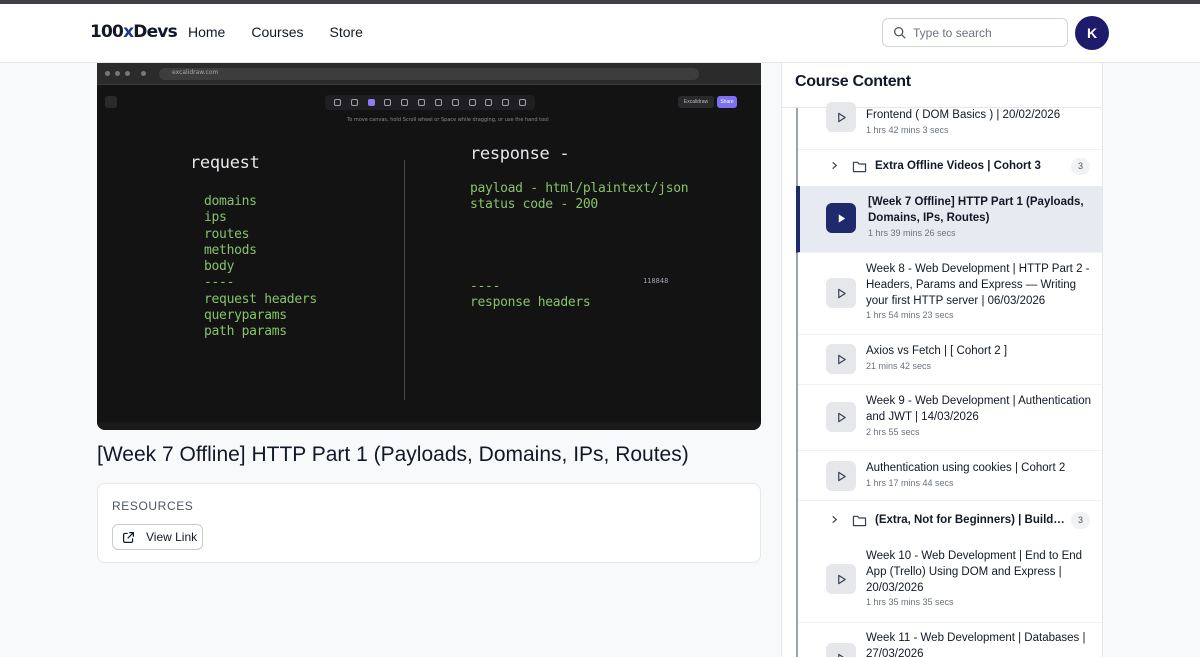 This screenshot has height=657, width=1200. I want to click on resources-card: RESOURCES View Link, so click(429, 523).